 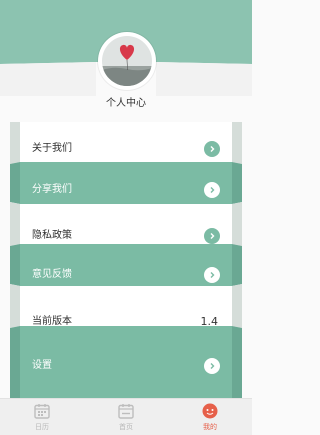 I want to click on tab-mine: 我的, so click(x=210, y=417).